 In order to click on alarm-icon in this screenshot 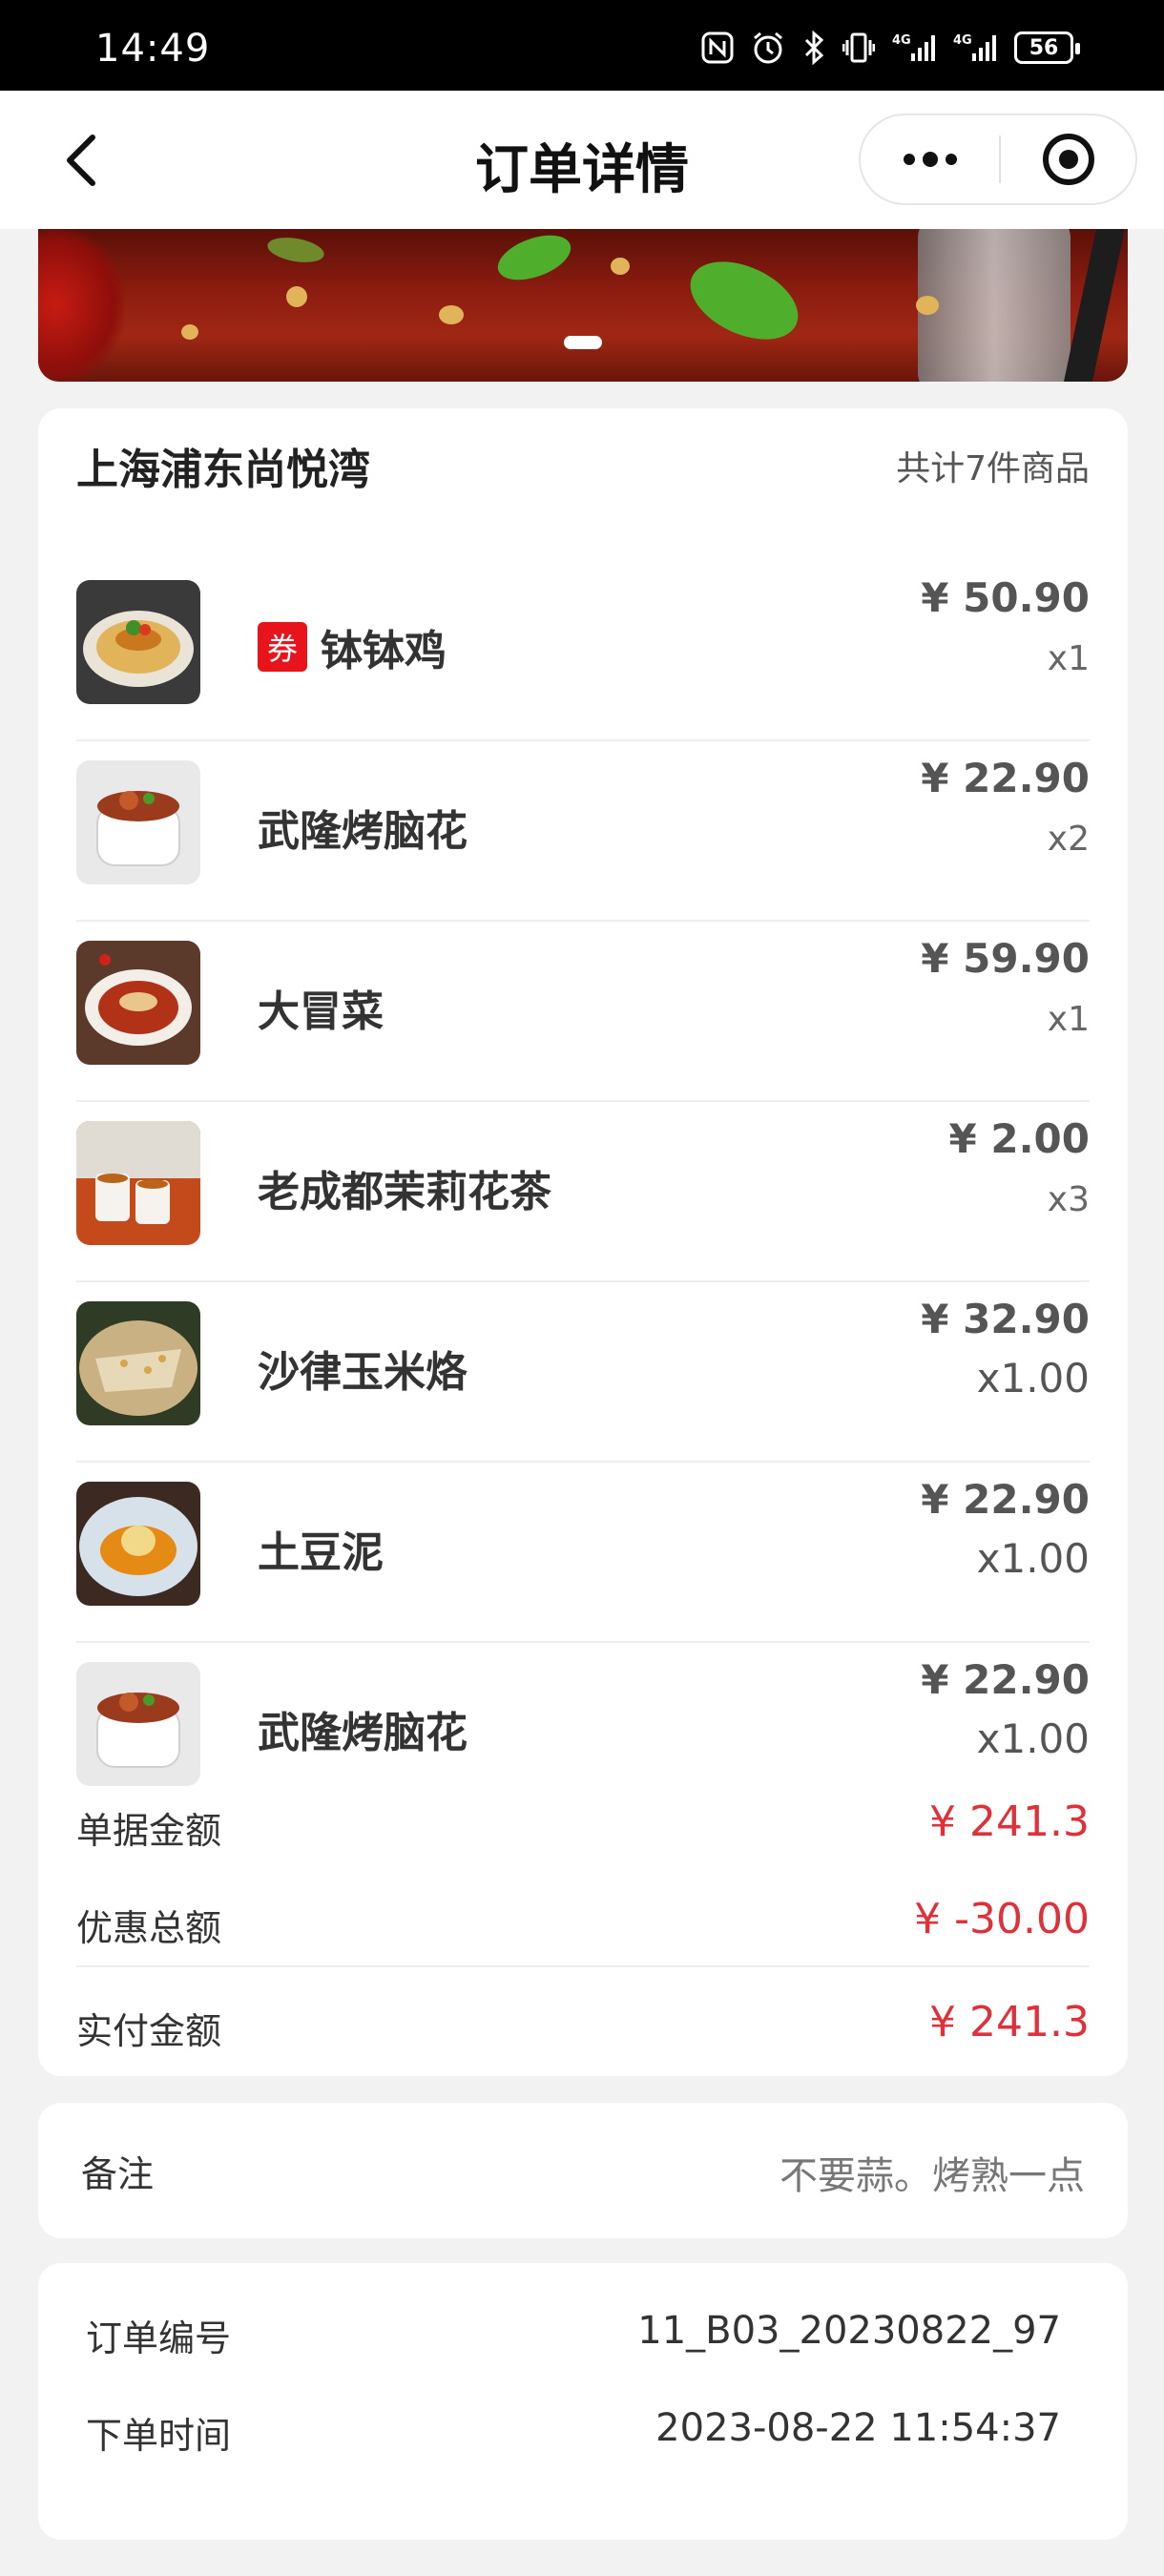, I will do `click(768, 48)`.